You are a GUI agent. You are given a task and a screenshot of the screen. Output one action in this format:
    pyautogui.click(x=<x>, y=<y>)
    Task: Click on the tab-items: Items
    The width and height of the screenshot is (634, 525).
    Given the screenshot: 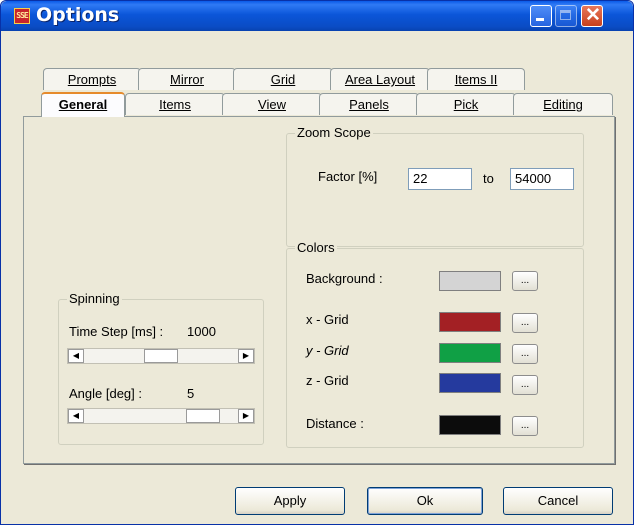 What is the action you would take?
    pyautogui.click(x=175, y=104)
    